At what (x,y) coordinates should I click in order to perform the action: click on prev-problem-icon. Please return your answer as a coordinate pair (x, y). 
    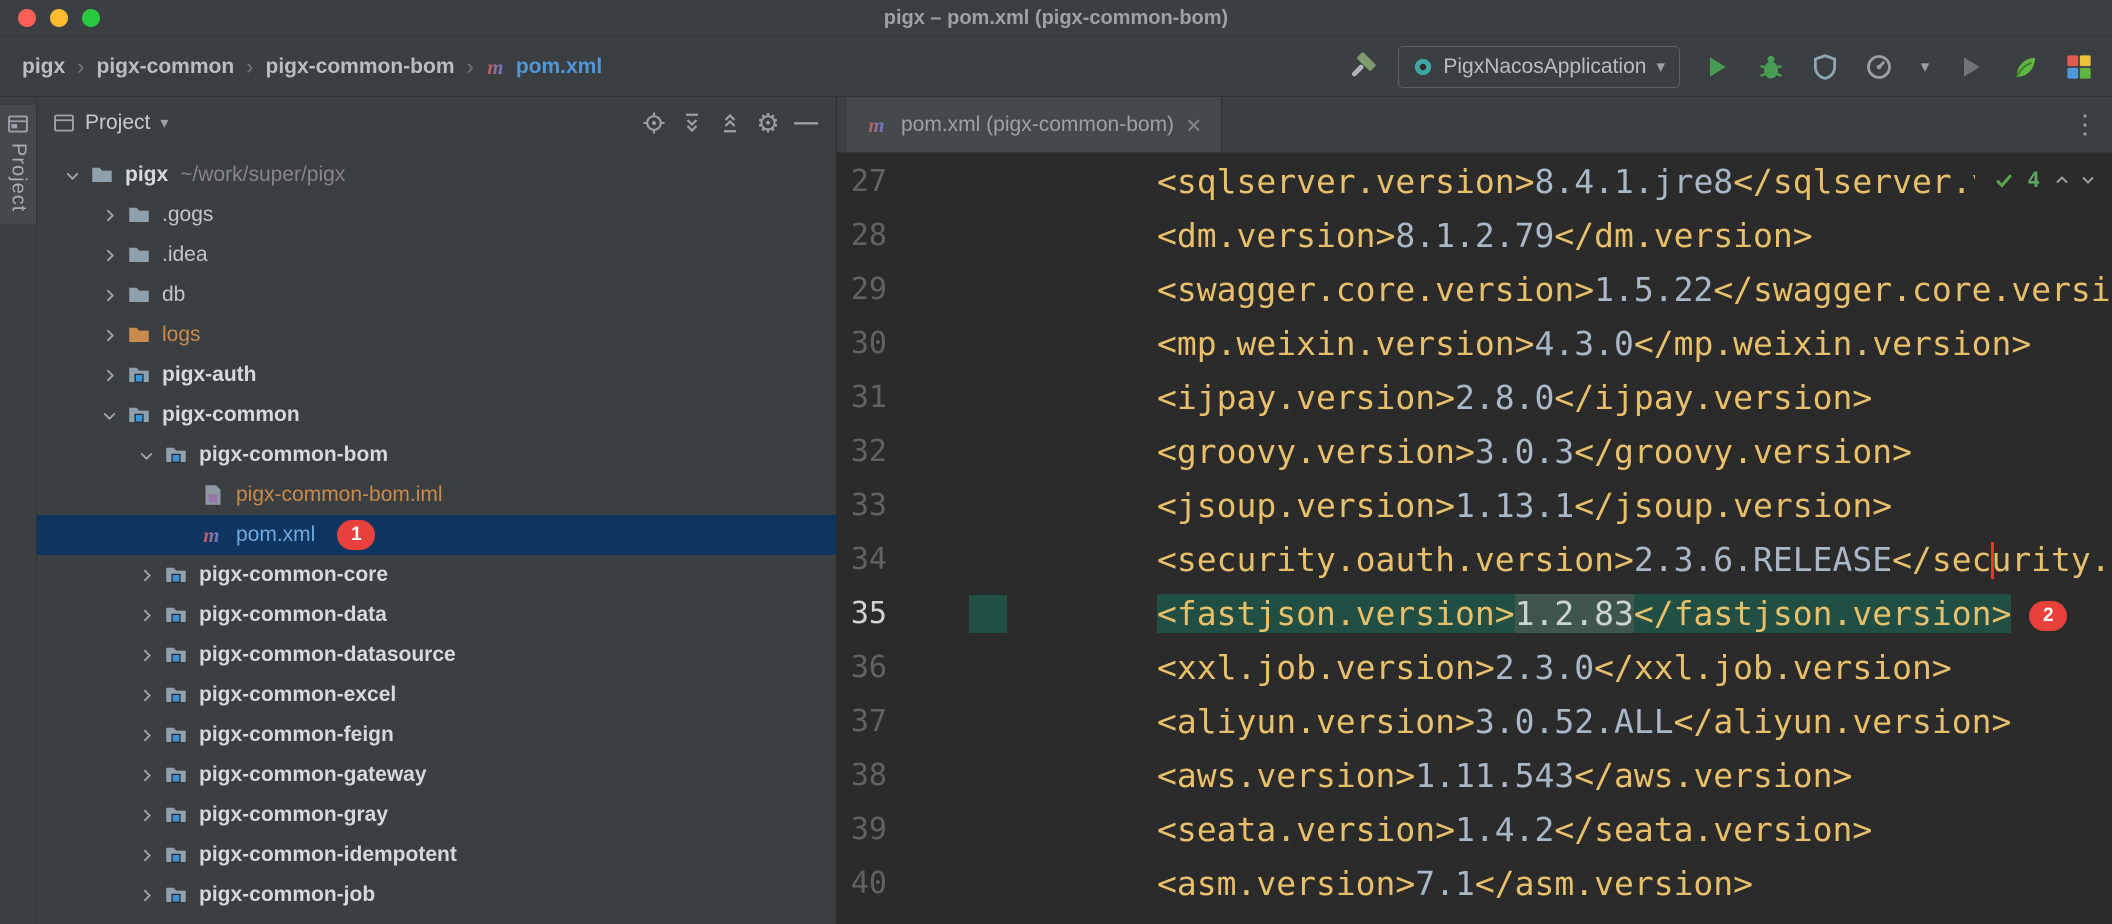
    Looking at the image, I should click on (2062, 180).